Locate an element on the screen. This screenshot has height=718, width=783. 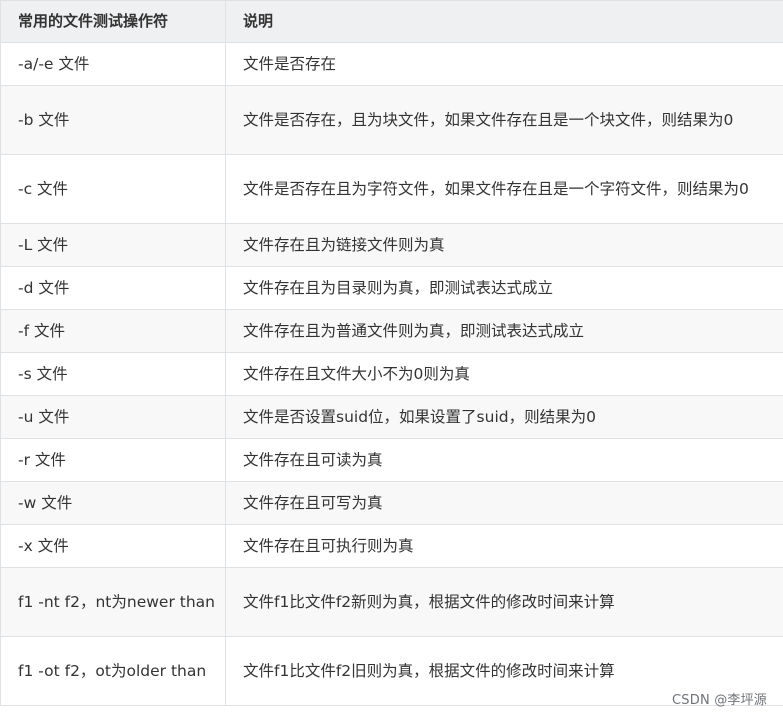
description-cell: 文件存在且可写为真 is located at coordinates (504, 503).